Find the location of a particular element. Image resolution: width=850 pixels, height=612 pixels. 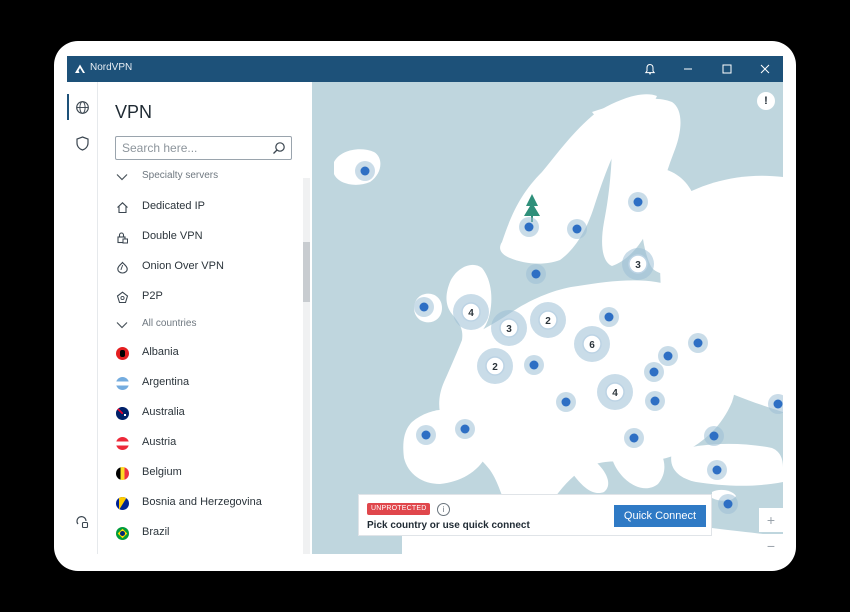

country-label: Australia is located at coordinates (163, 412).